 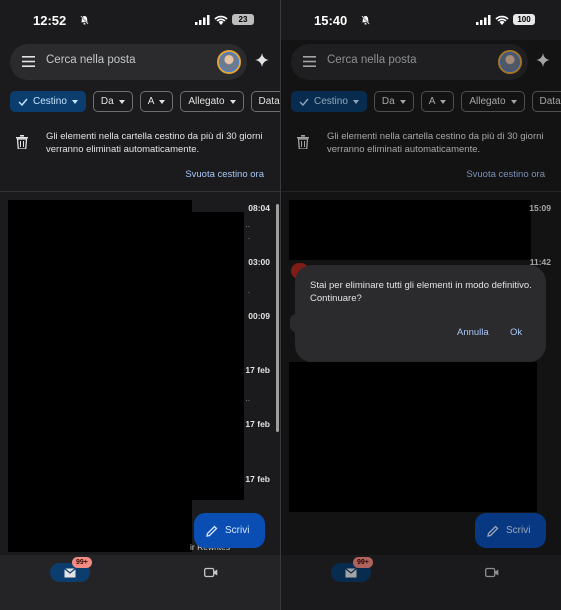 What do you see at coordinates (540, 208) in the screenshot?
I see `email-time: 15:09` at bounding box center [540, 208].